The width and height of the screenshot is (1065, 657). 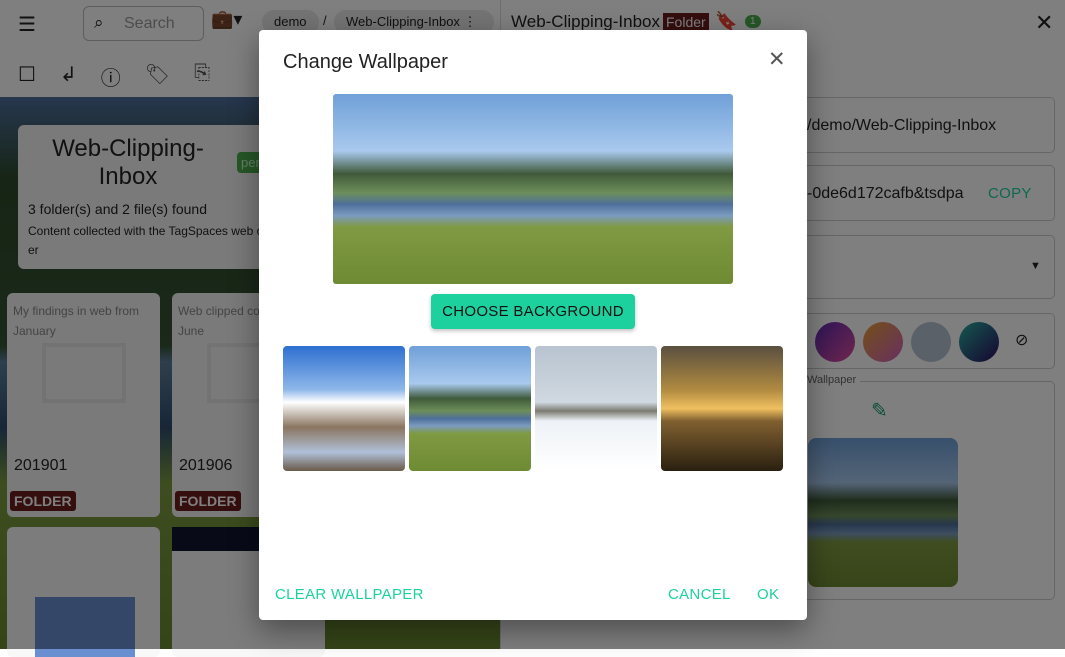 What do you see at coordinates (722, 408) in the screenshot?
I see `wallpaper-thumbnail-sunset` at bounding box center [722, 408].